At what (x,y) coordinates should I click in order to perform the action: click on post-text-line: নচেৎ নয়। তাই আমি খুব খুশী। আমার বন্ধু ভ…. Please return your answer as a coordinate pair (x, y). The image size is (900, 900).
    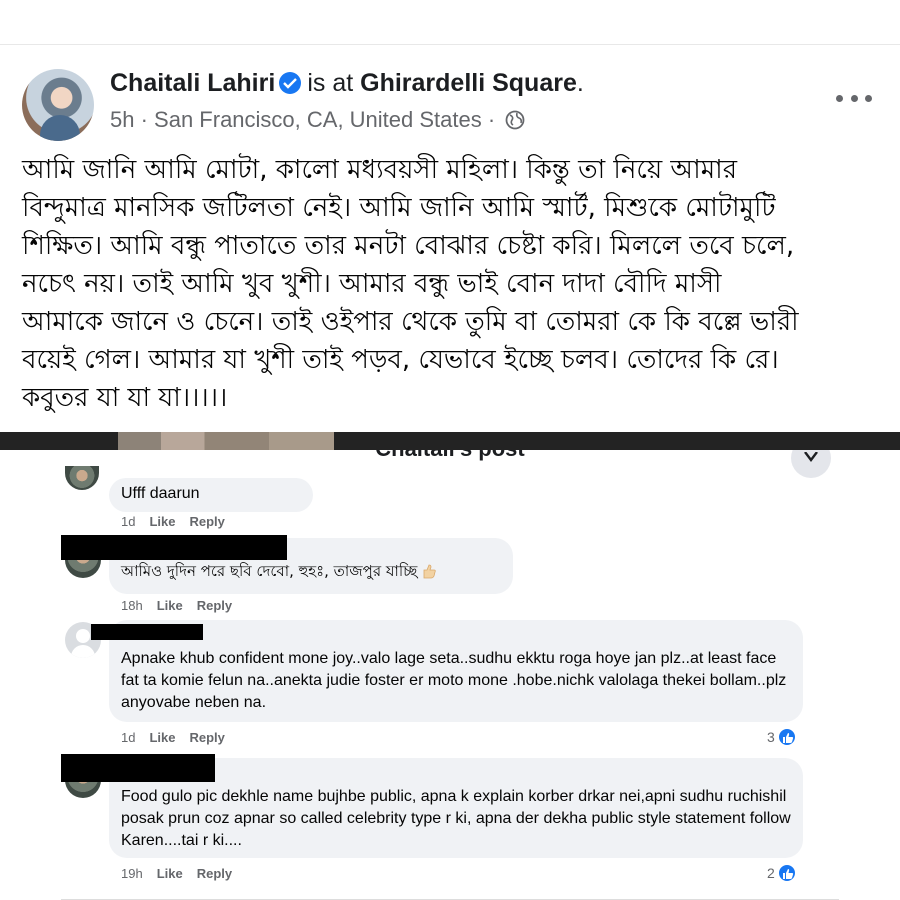
    Looking at the image, I should click on (372, 284).